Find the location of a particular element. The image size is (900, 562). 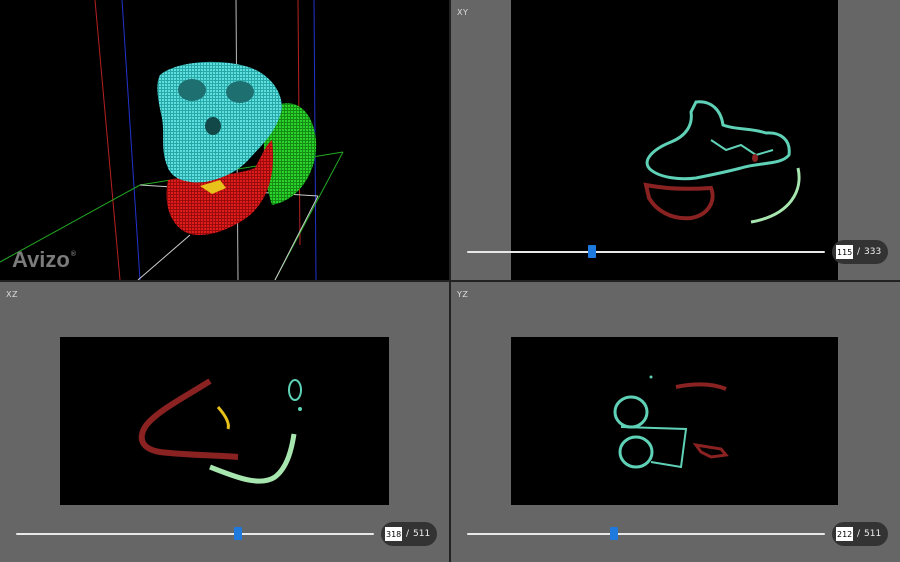

left-orbit is located at coordinates (192, 90).